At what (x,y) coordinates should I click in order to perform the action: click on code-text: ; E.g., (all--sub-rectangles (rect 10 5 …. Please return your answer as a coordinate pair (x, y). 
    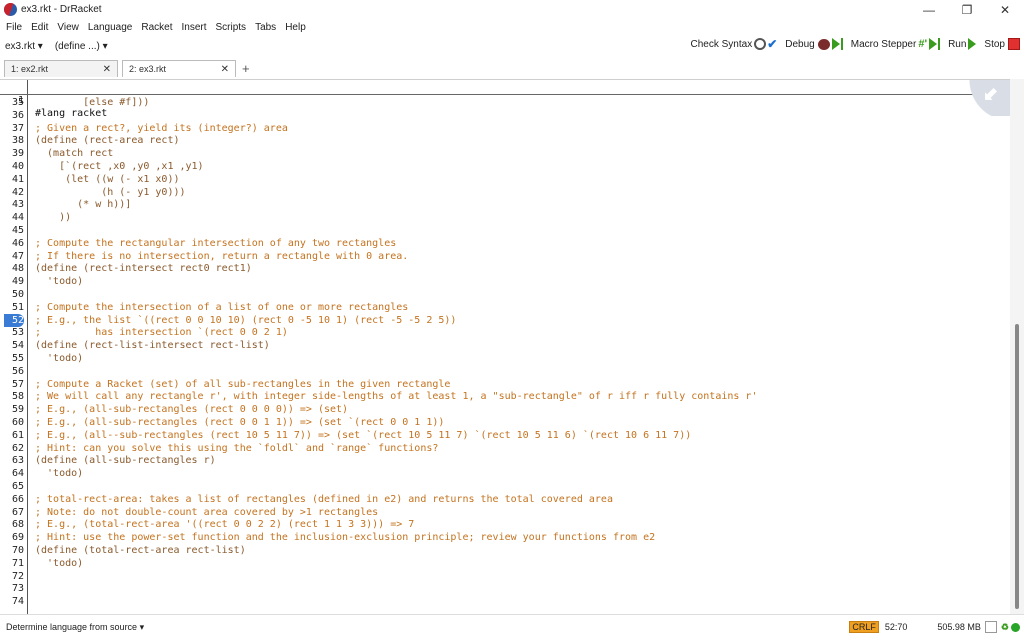
    Looking at the image, I should click on (363, 435).